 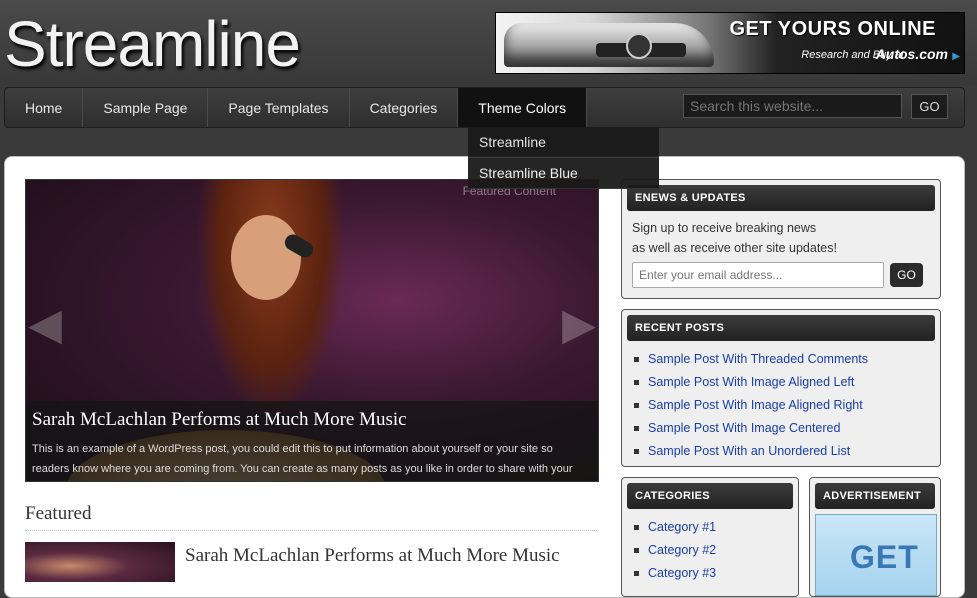 I want to click on enews-line-1: Sign up to receive breaking news, so click(x=724, y=228).